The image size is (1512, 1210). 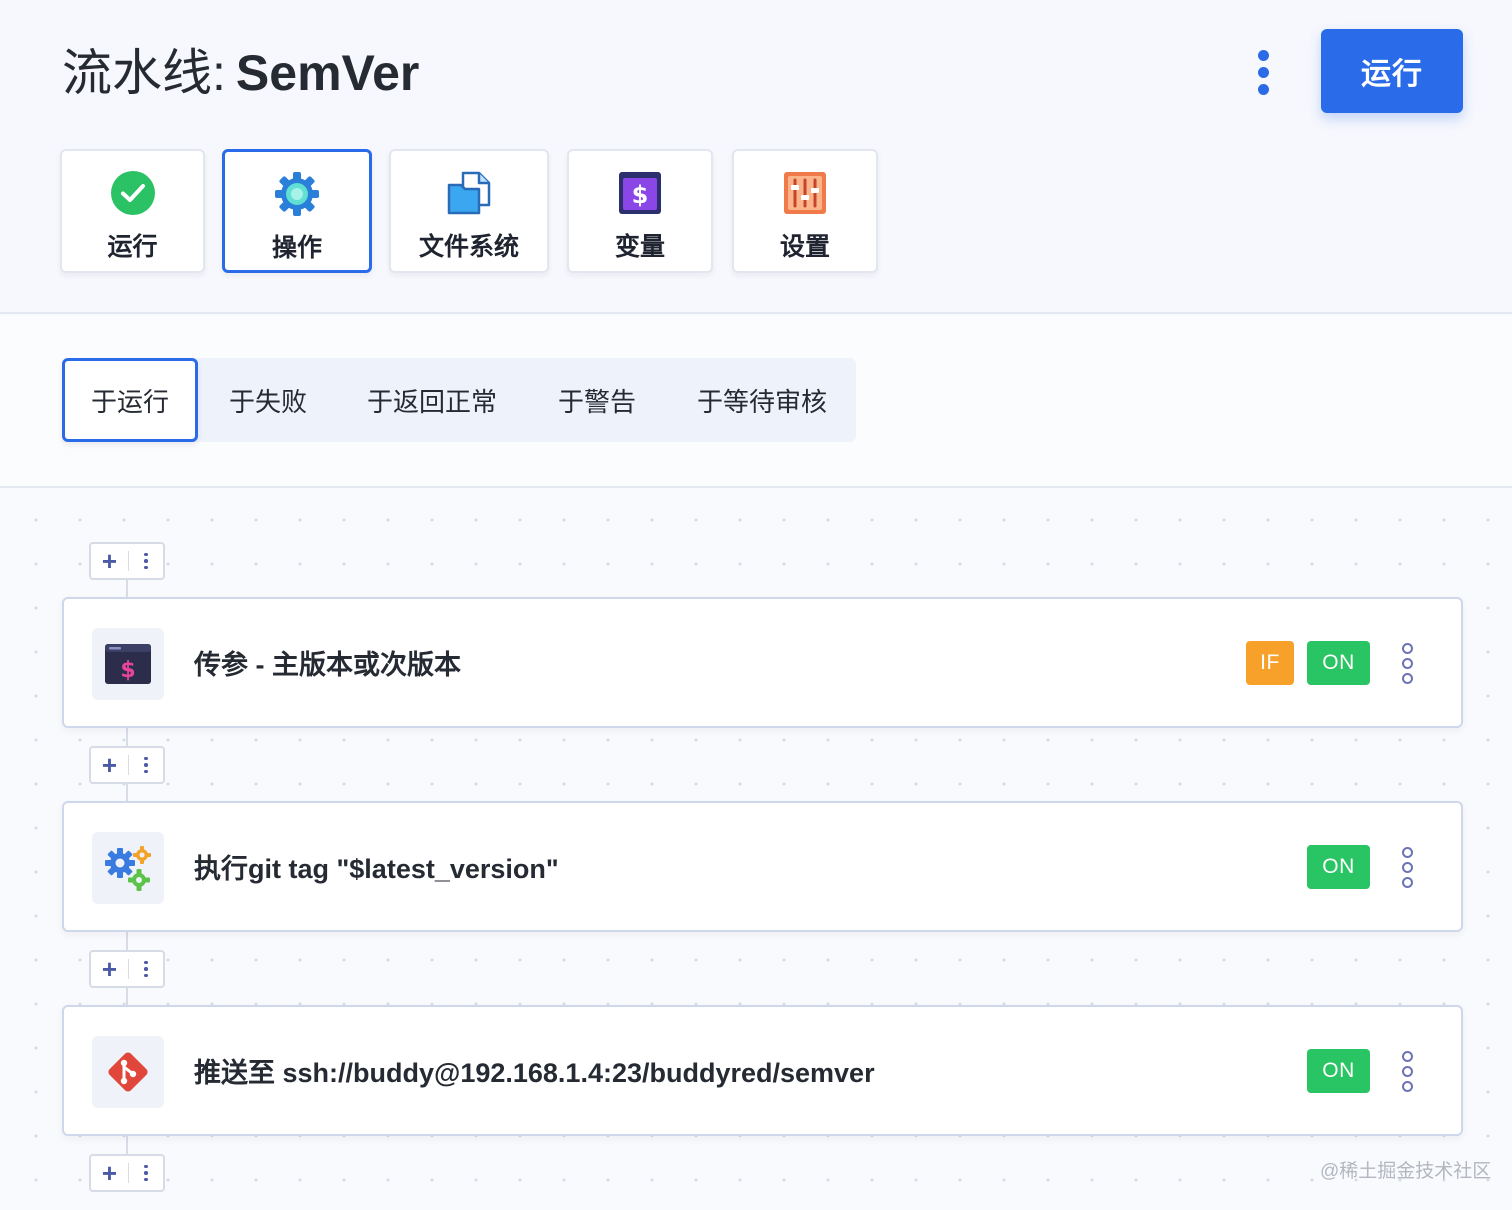 I want to click on action-icon-box: $, so click(x=128, y=664).